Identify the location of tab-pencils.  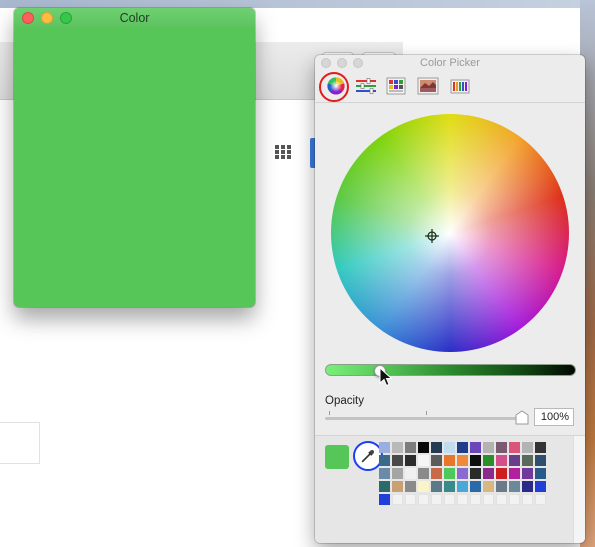
(460, 86).